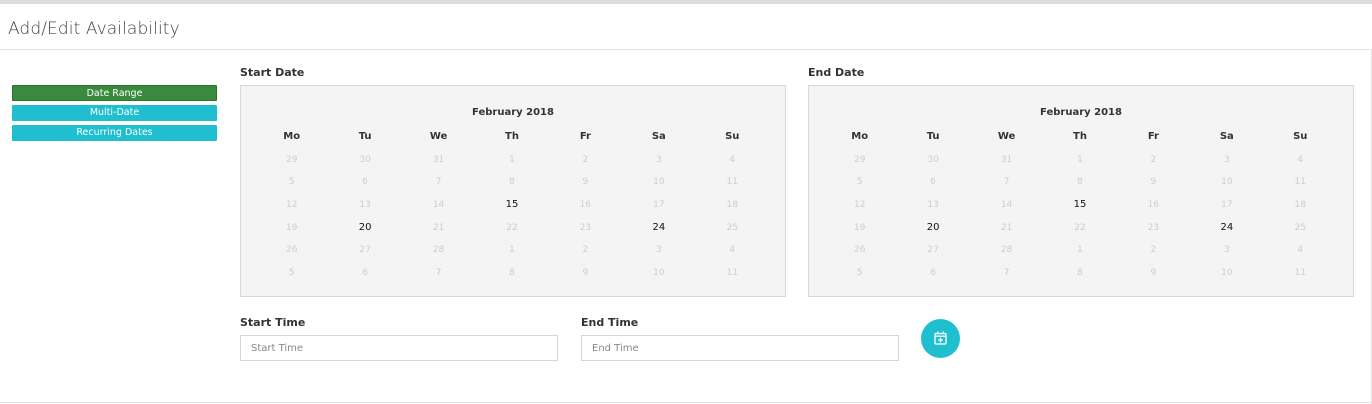  I want to click on recurring-dates-button: Recurring Dates, so click(114, 133).